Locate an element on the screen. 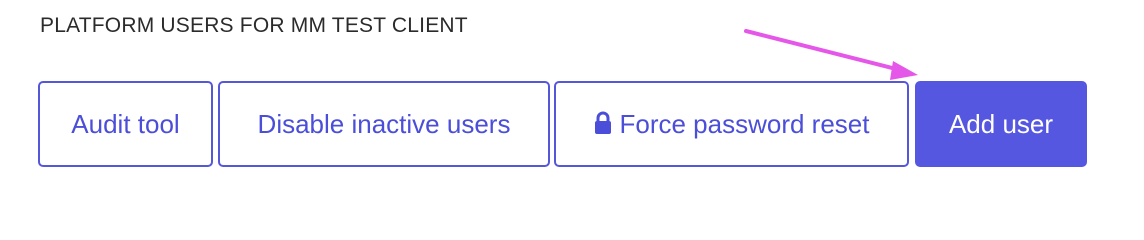 This screenshot has width=1144, height=240. add-user-button: Add user is located at coordinates (1001, 124).